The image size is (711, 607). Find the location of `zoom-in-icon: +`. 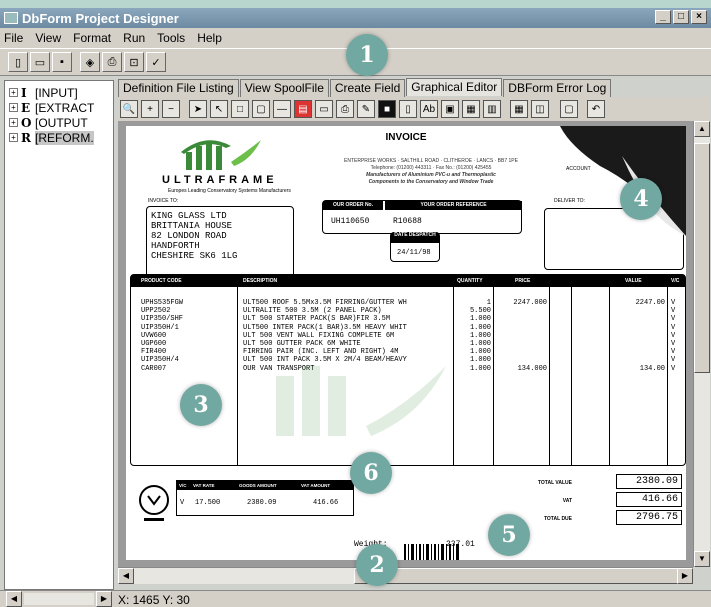

zoom-in-icon: + is located at coordinates (150, 109).